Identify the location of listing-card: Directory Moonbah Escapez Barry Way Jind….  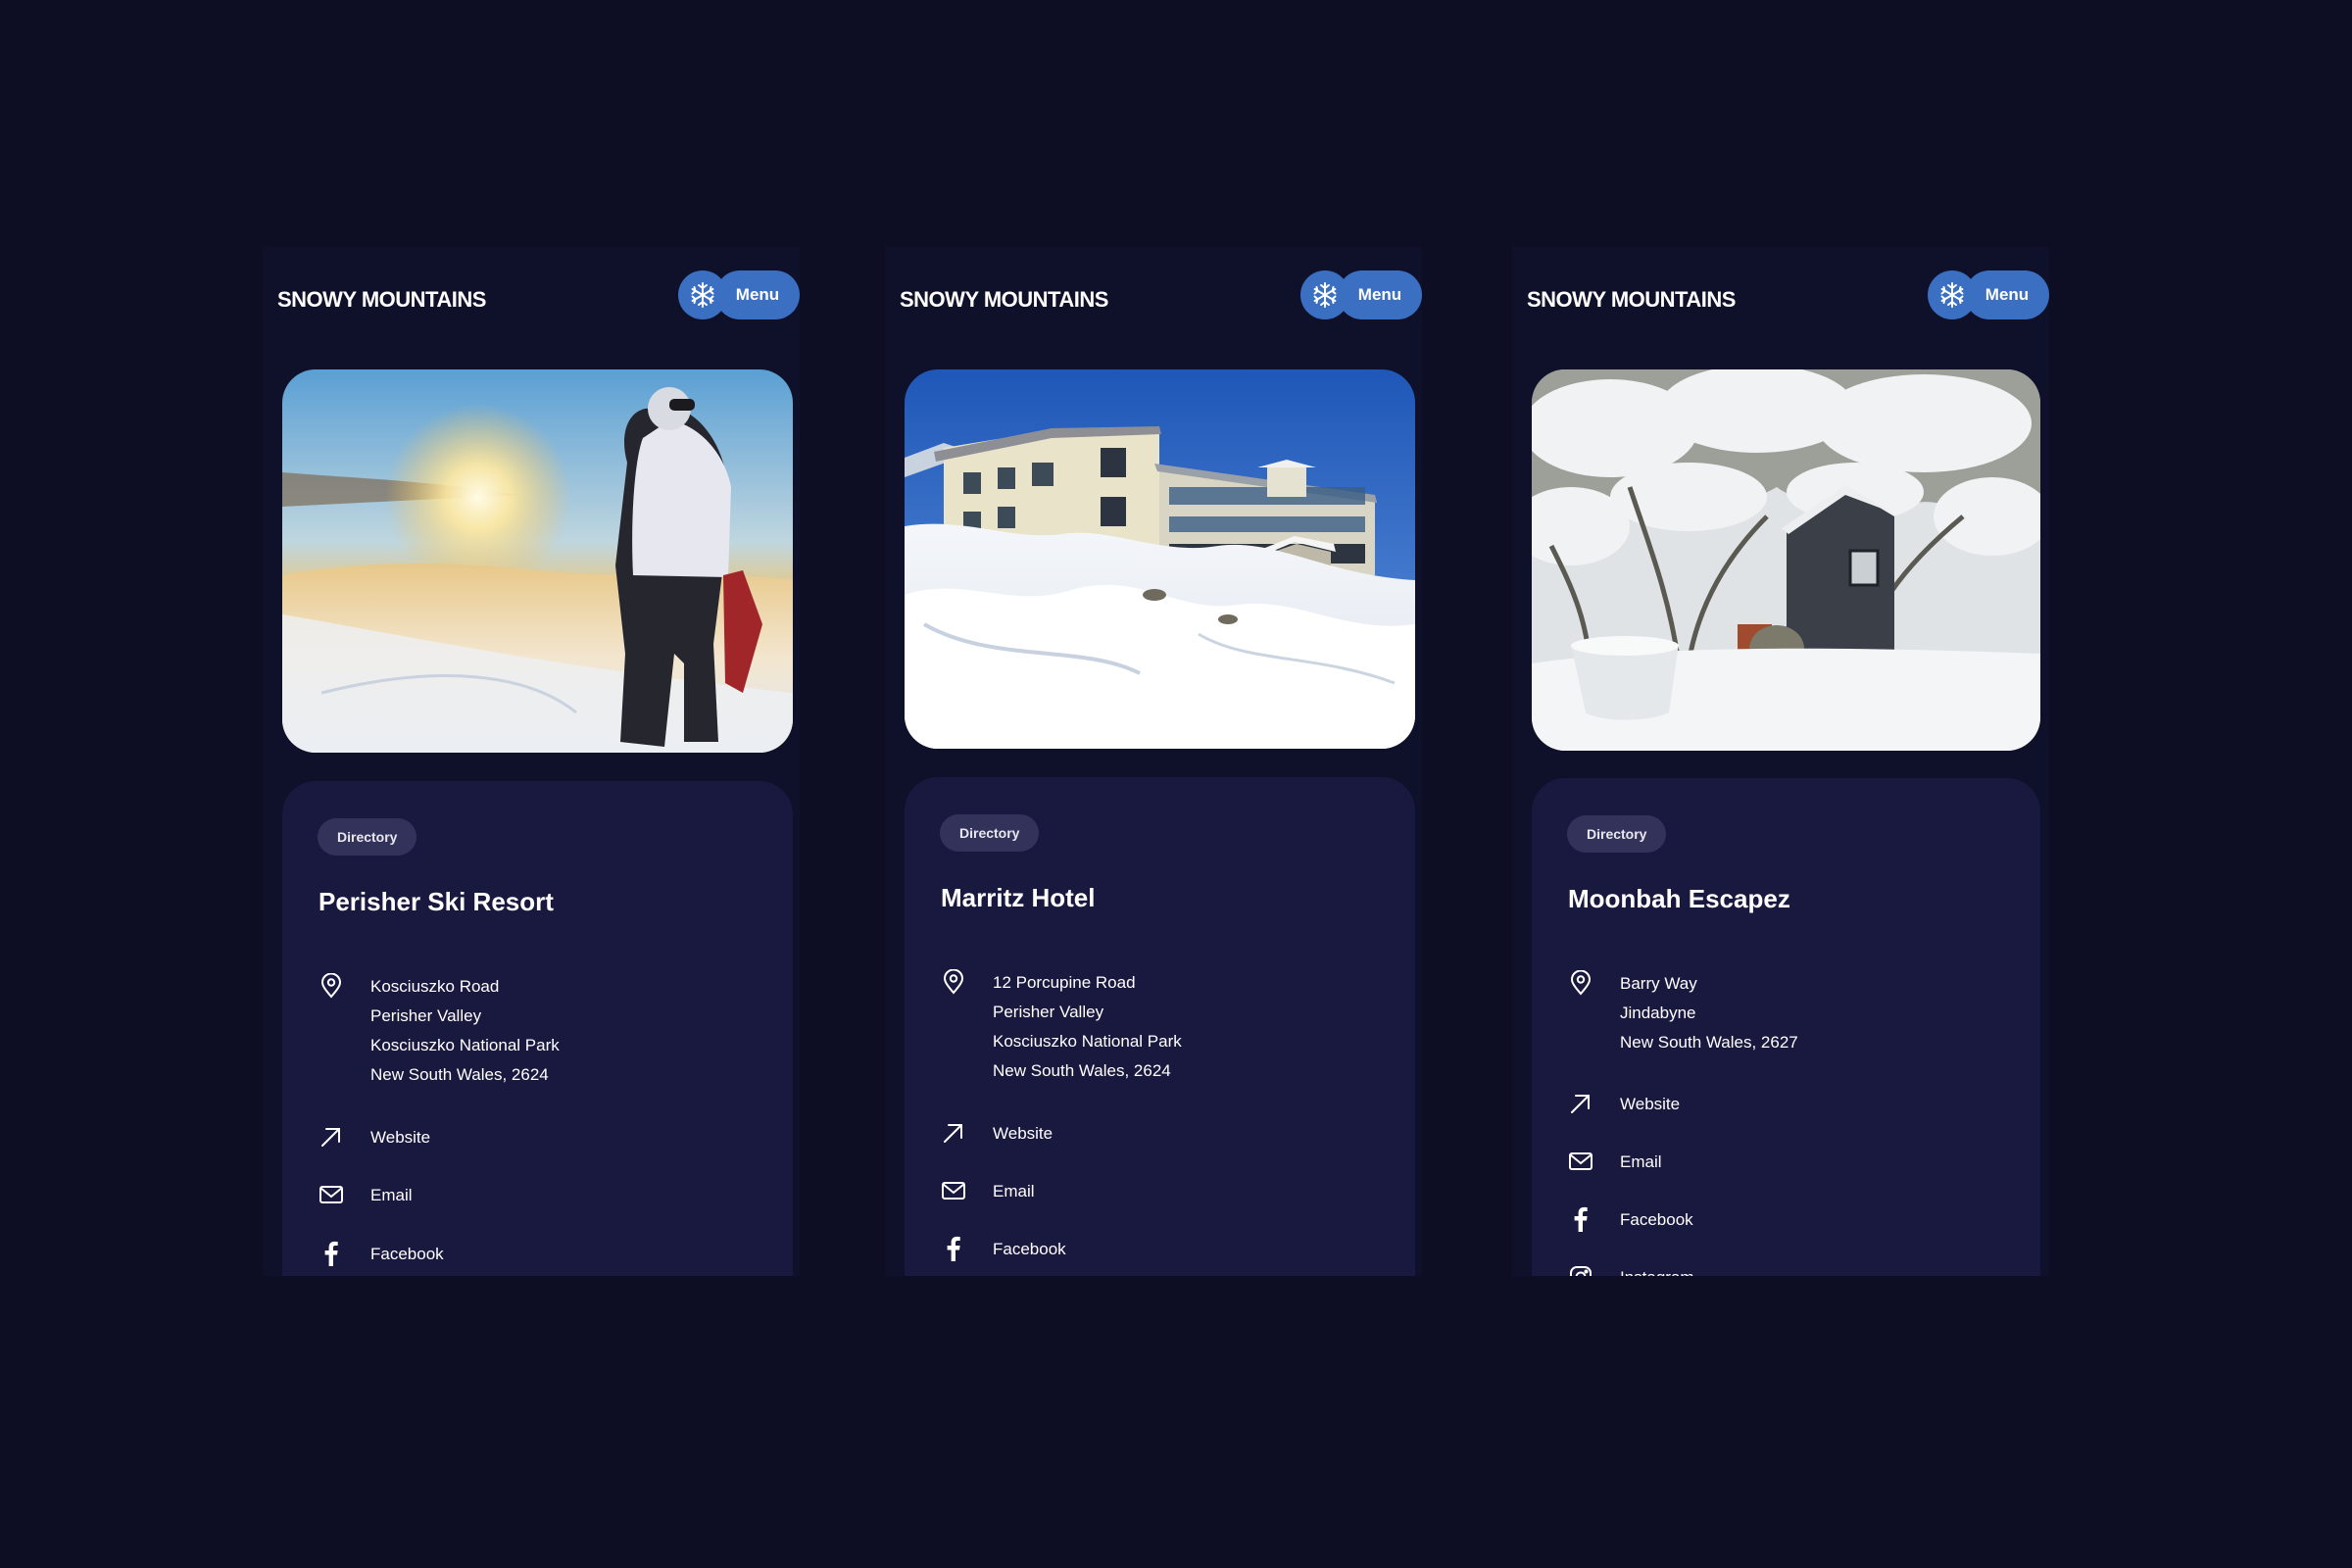
(1786, 1027).